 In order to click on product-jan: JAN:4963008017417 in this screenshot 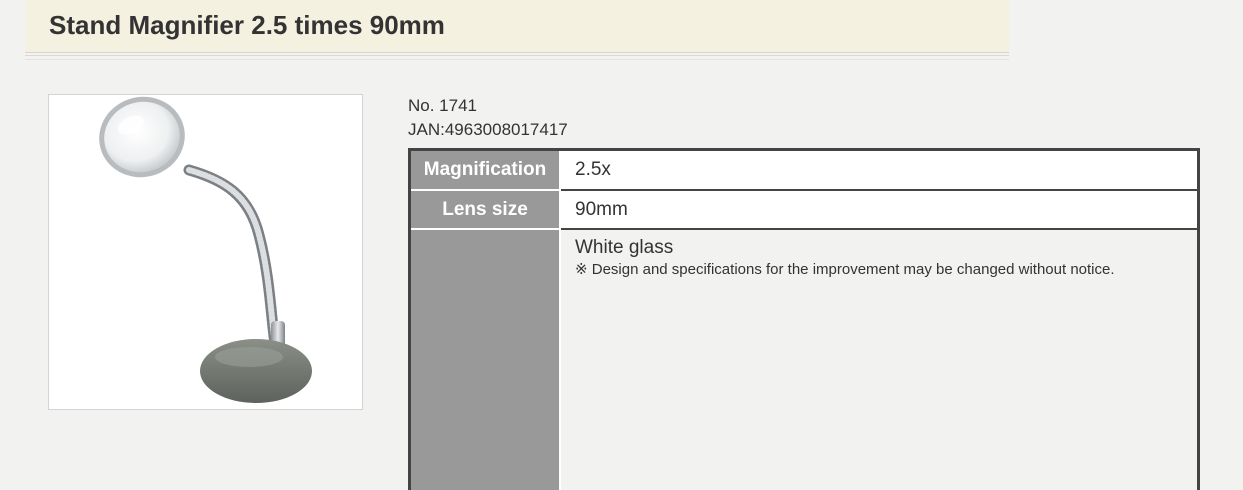, I will do `click(488, 129)`.